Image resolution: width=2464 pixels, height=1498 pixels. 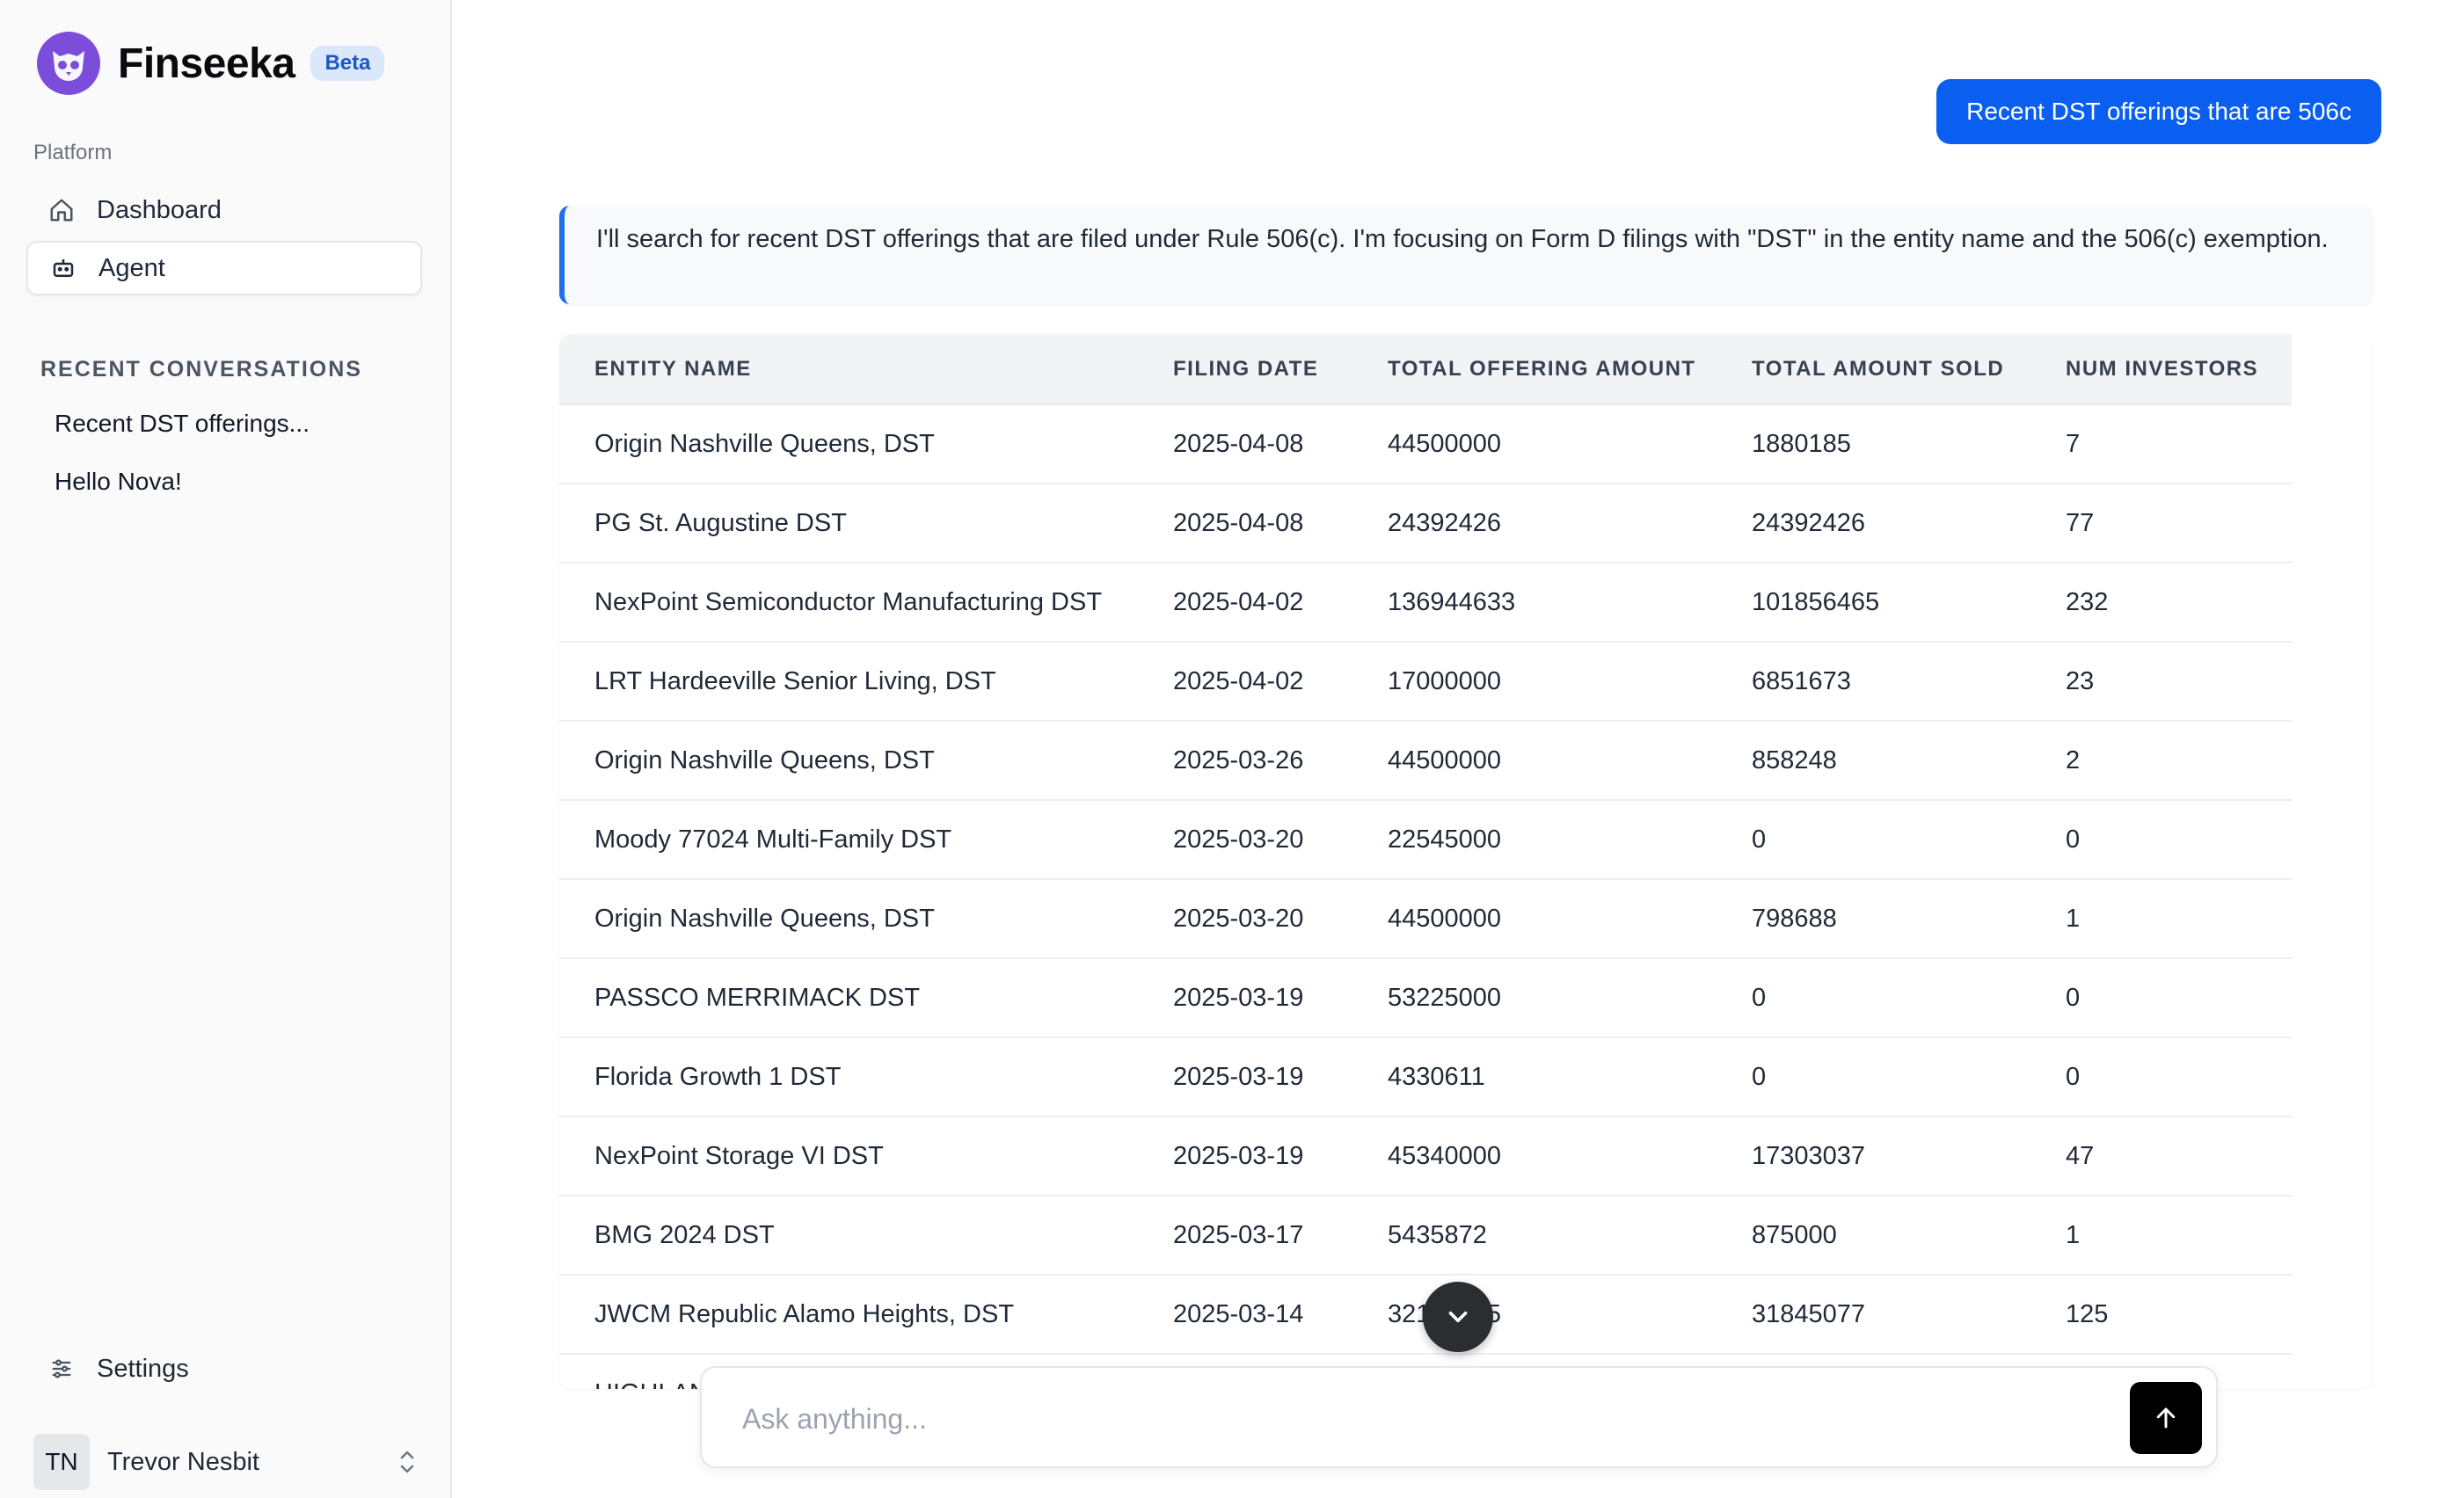 I want to click on table-cell: BMG 2024 DST, so click(x=849, y=1236).